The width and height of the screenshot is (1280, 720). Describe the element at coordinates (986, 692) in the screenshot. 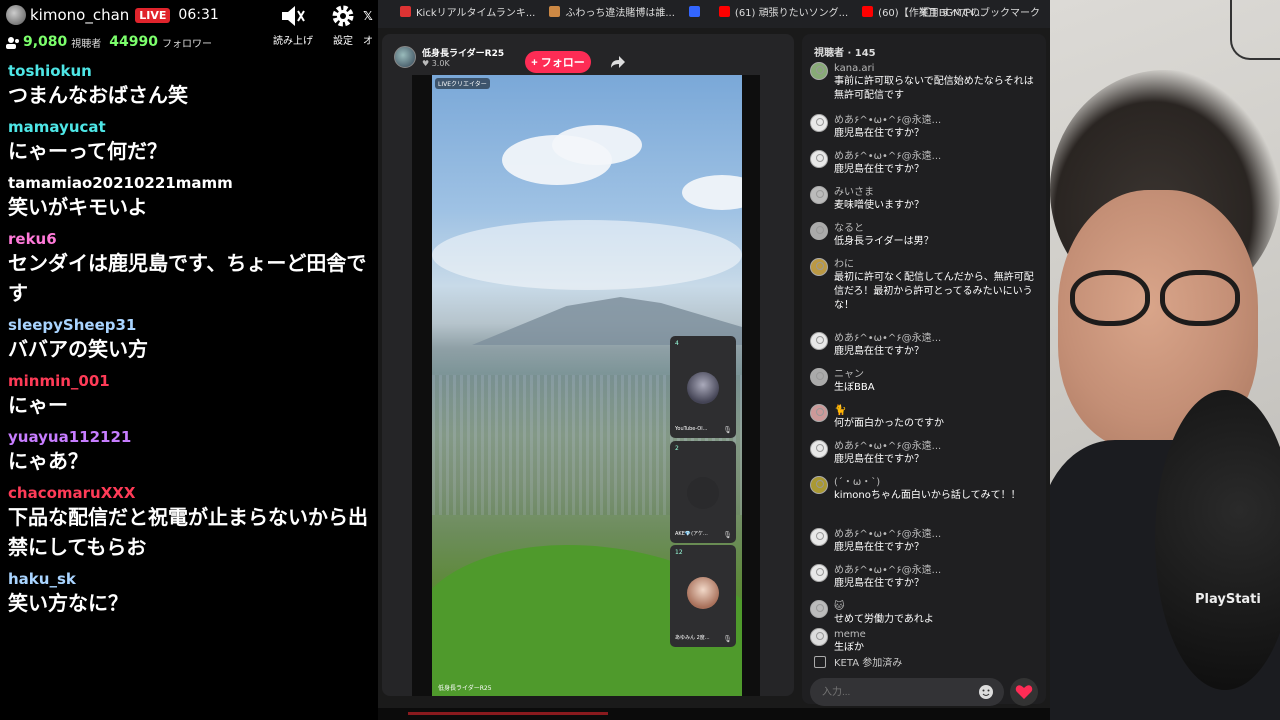

I see `emoji-icon` at that location.